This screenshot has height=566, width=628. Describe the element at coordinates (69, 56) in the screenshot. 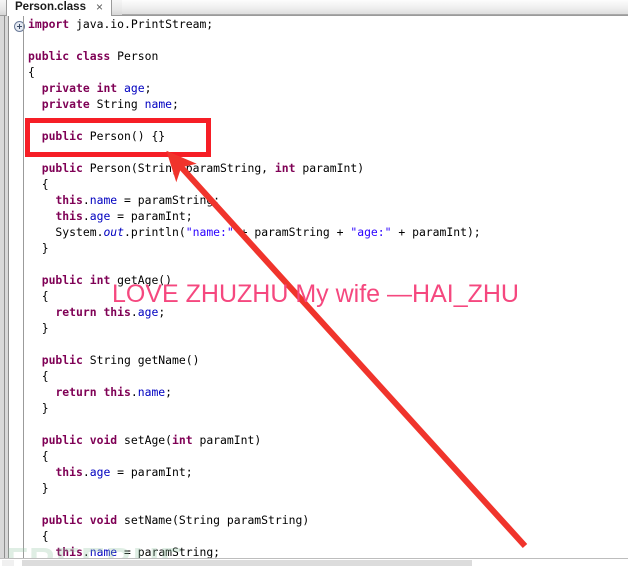

I see `code-token: public class` at that location.